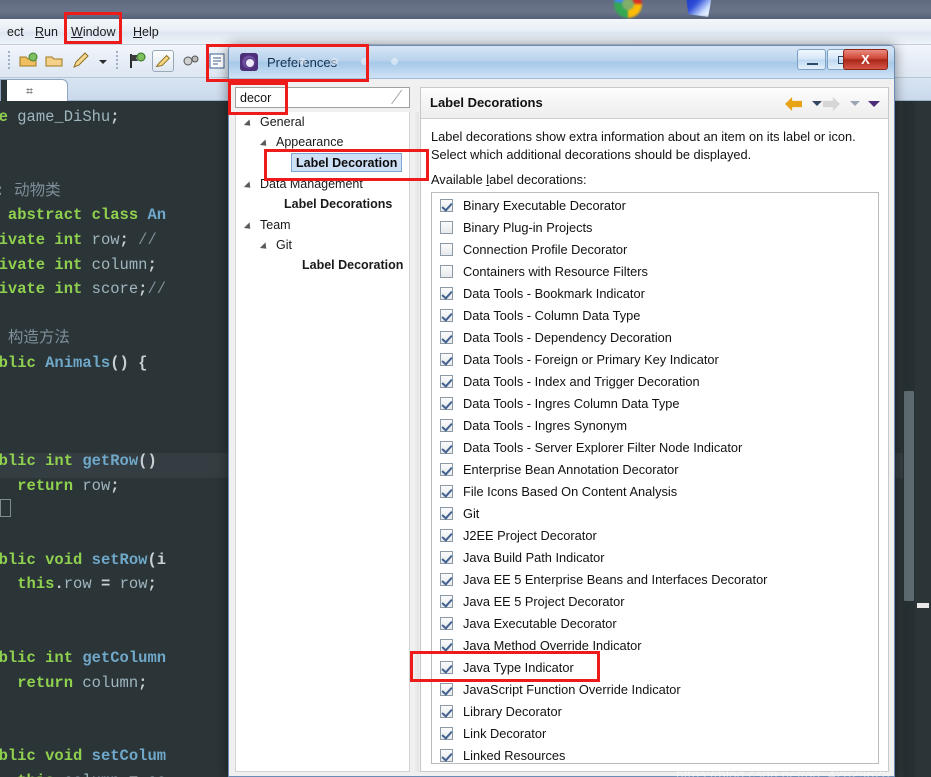 This screenshot has width=931, height=777. What do you see at coordinates (34, 90) in the screenshot?
I see `editor-tab-animals: ⌗` at bounding box center [34, 90].